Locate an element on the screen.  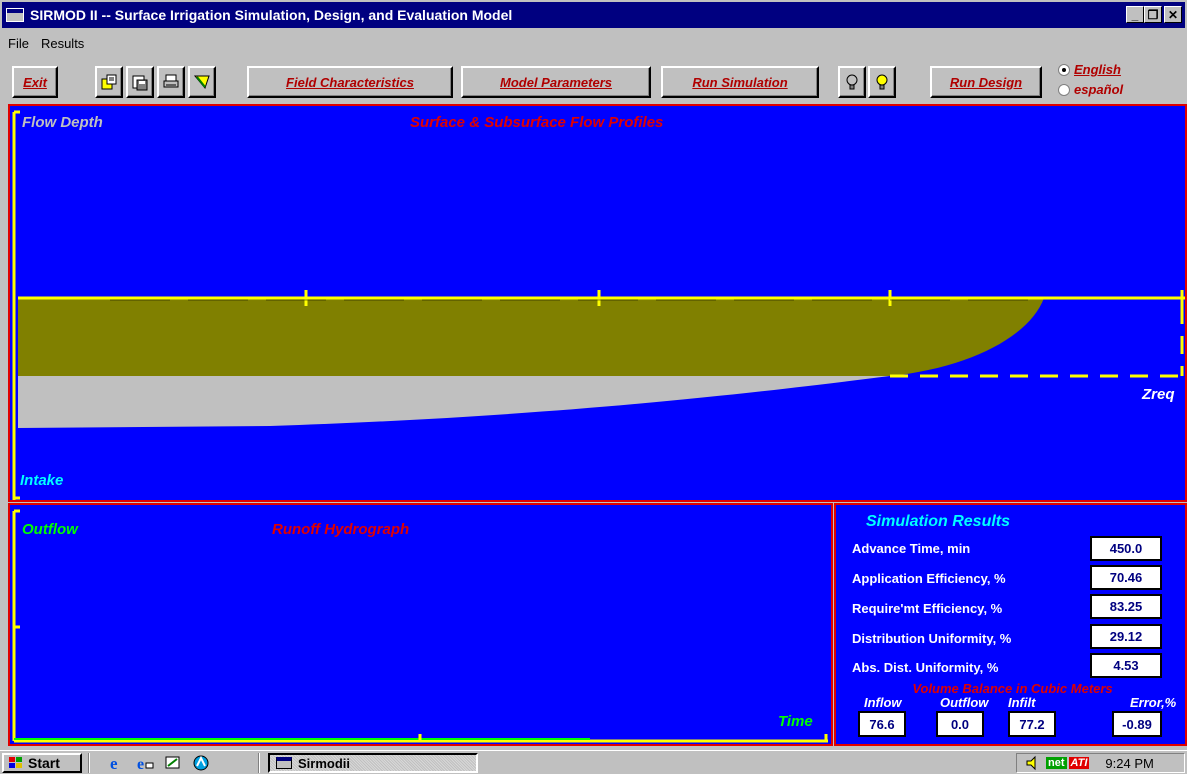
save-file-icon is located at coordinates (140, 83).